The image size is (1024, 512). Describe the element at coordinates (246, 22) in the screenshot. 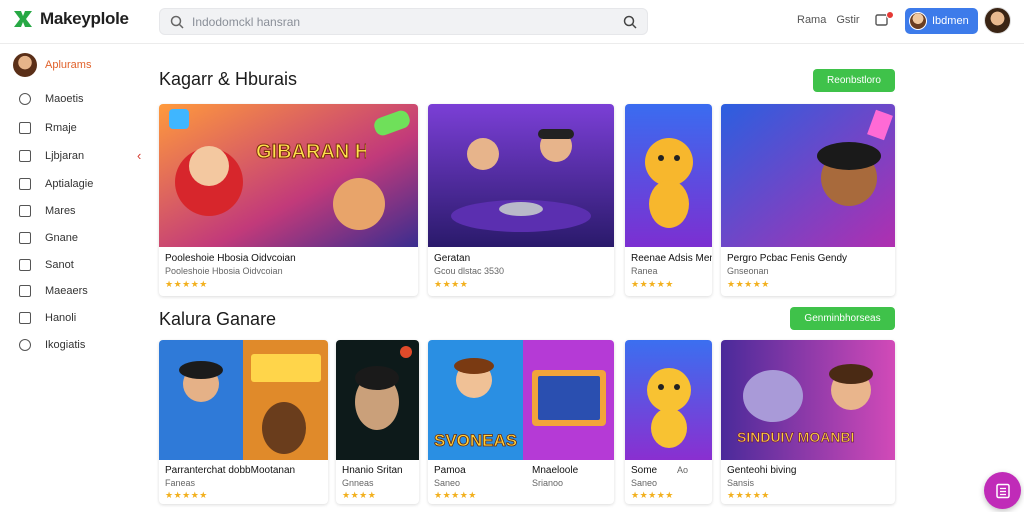

I see `search-input: Indodomckl hansran` at that location.